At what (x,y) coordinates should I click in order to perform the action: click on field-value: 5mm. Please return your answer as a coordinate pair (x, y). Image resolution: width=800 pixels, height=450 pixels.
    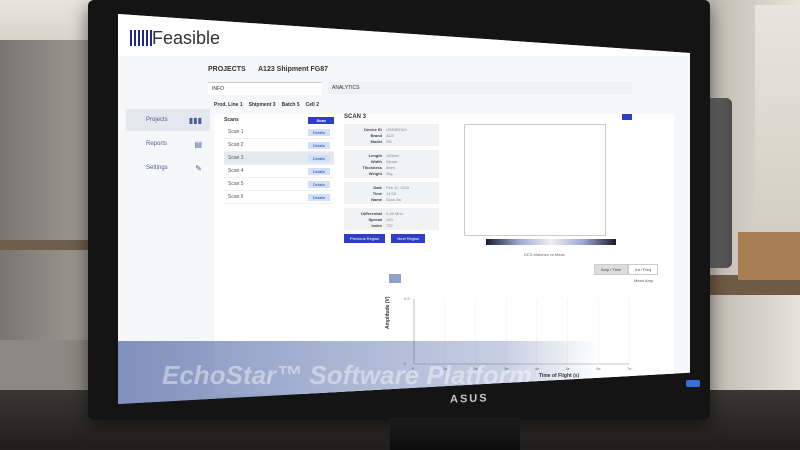
    Looking at the image, I should click on (390, 167).